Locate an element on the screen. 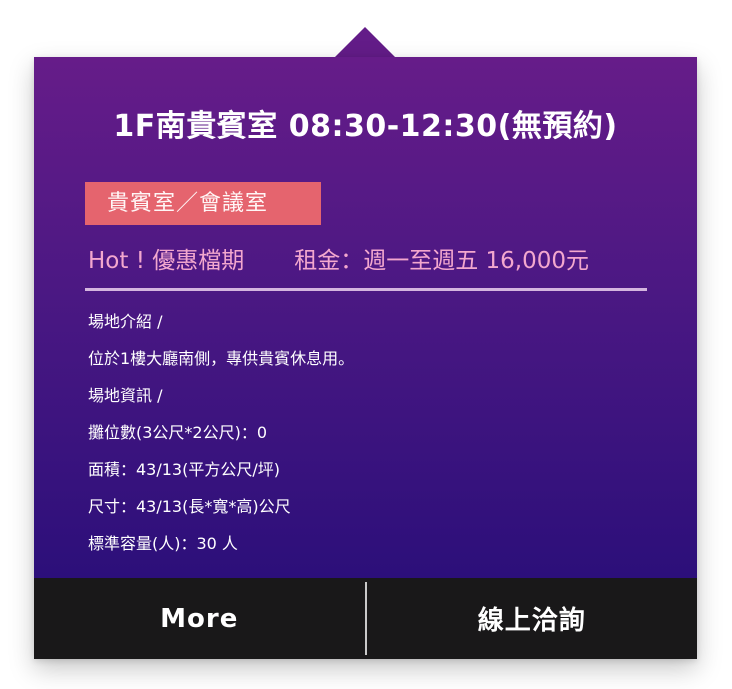 The width and height of the screenshot is (732, 689). more-button: More is located at coordinates (199, 618).